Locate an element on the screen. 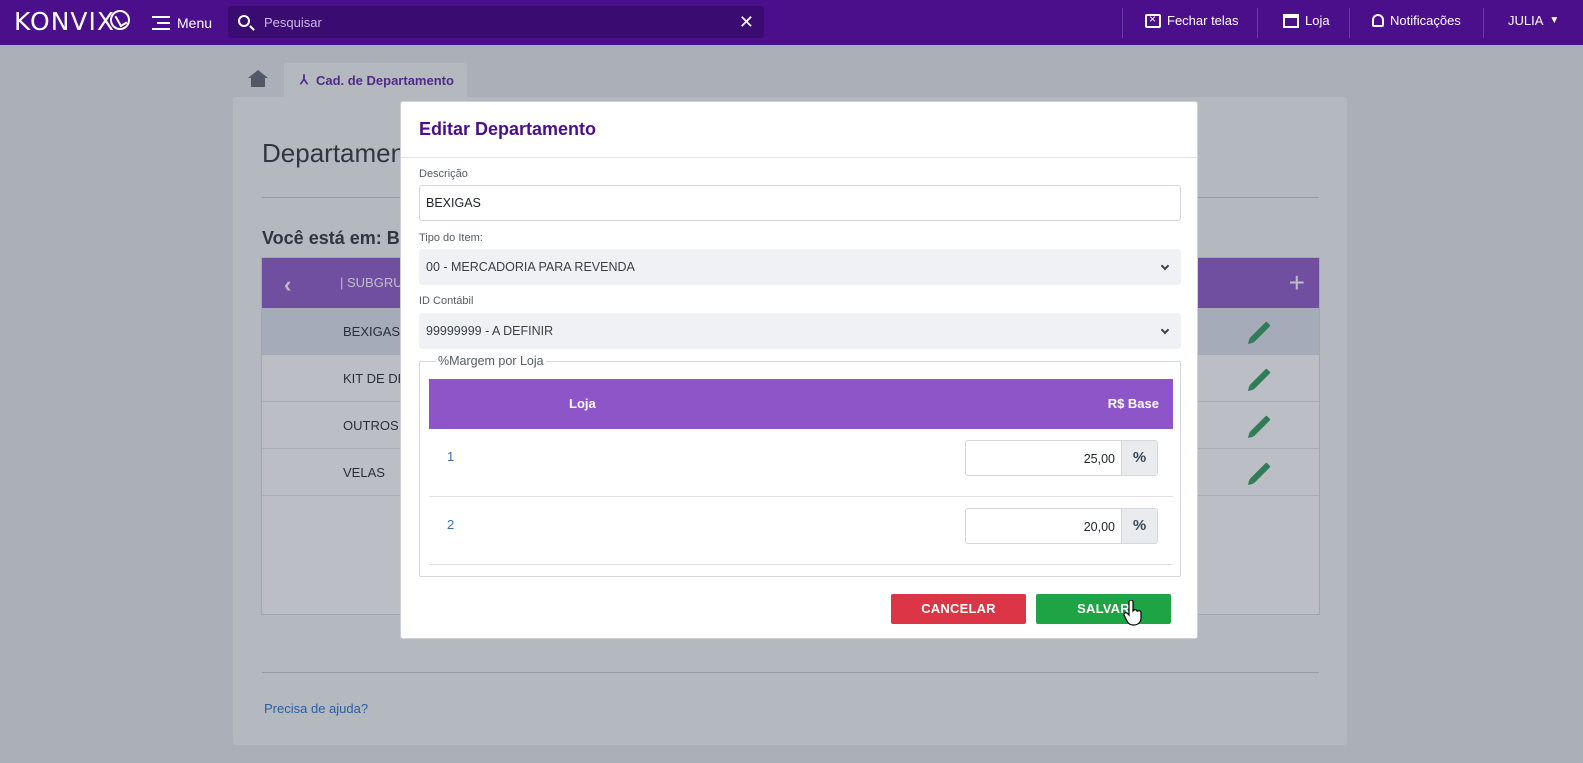 This screenshot has width=1583, height=763. search-icon is located at coordinates (244, 21).